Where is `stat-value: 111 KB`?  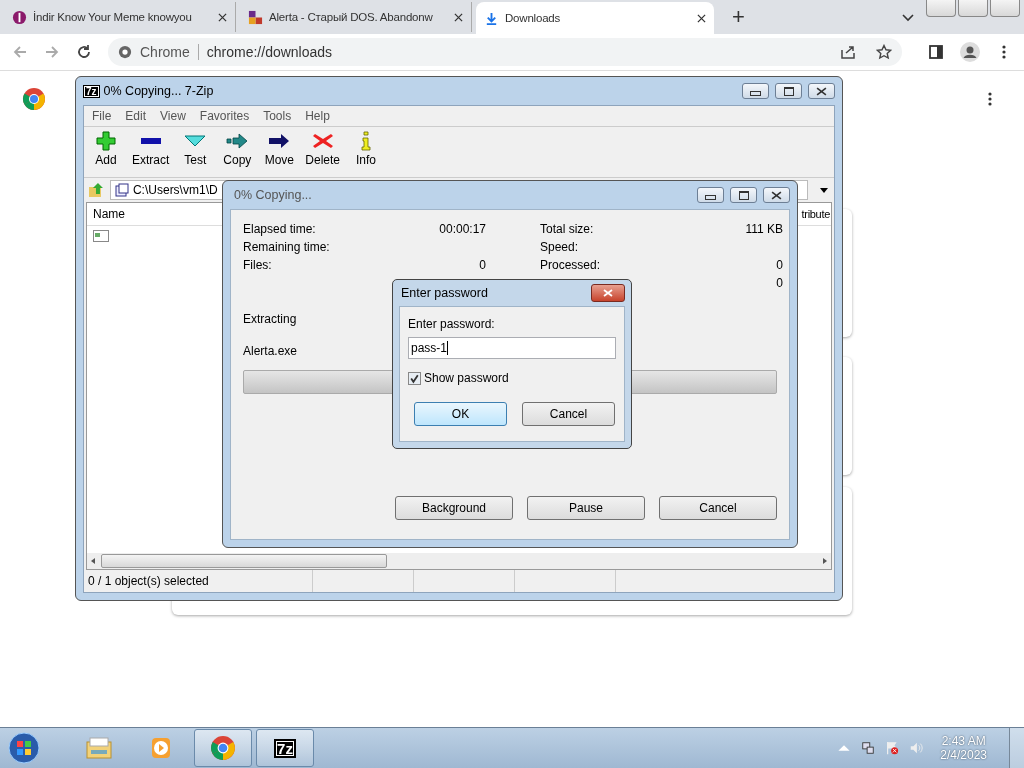
stat-value: 111 KB is located at coordinates (764, 229).